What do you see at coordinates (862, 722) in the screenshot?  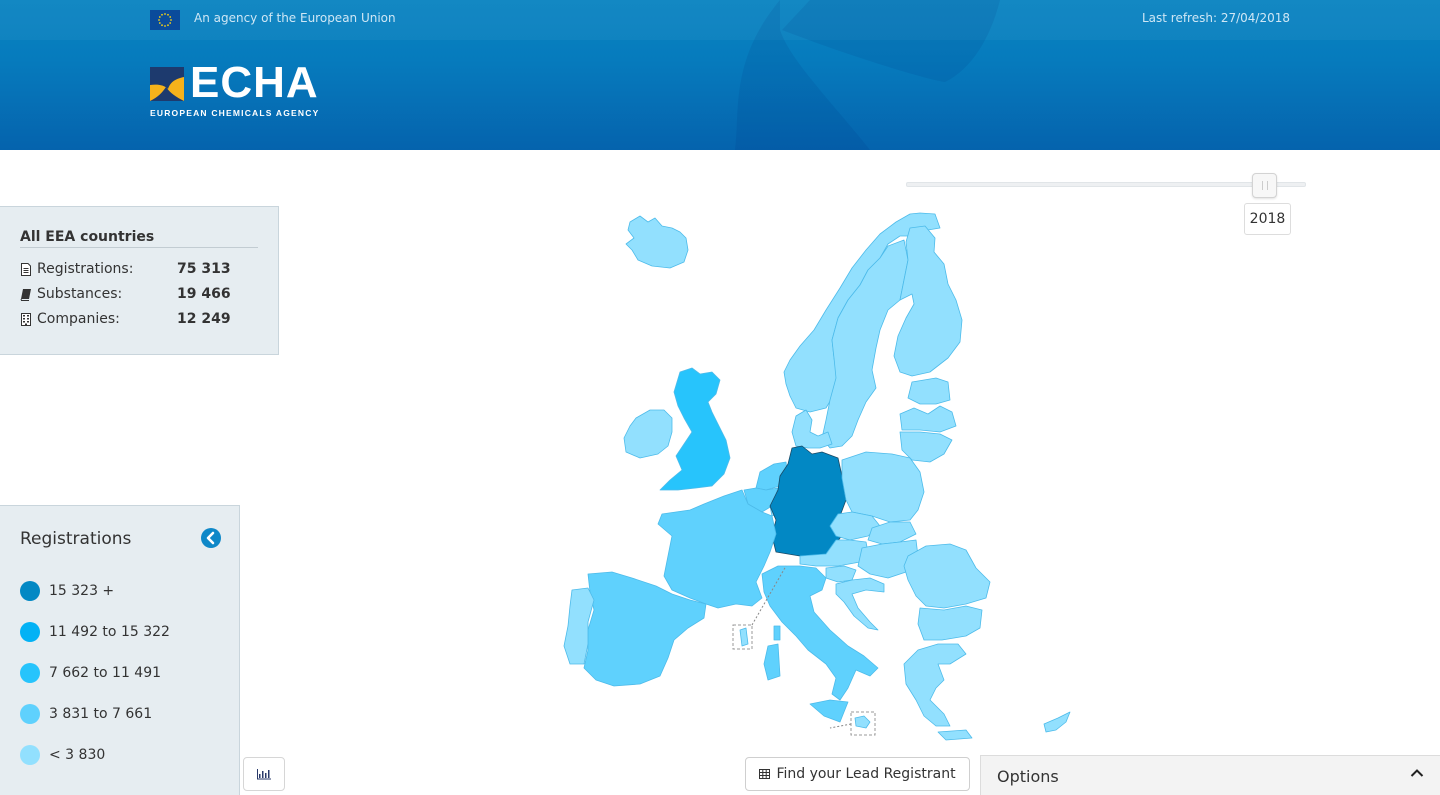 I see `country-malta` at bounding box center [862, 722].